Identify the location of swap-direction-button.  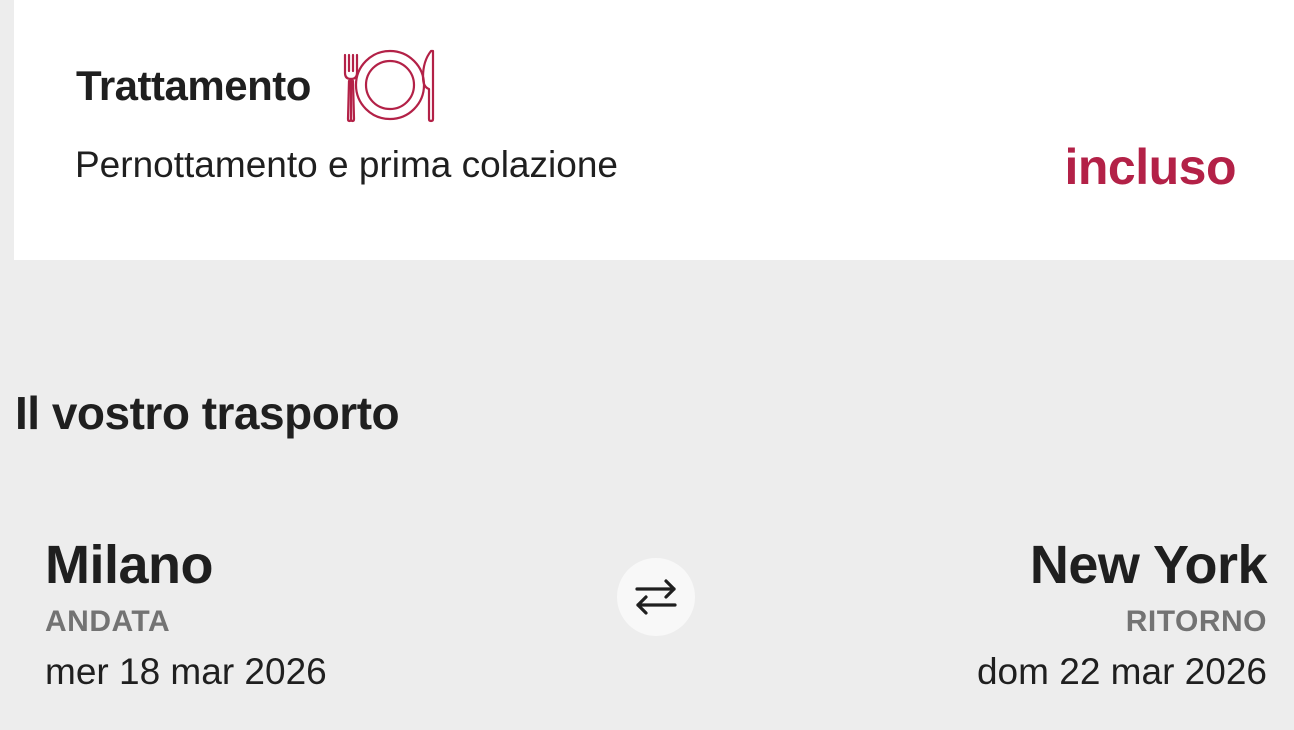
(656, 597).